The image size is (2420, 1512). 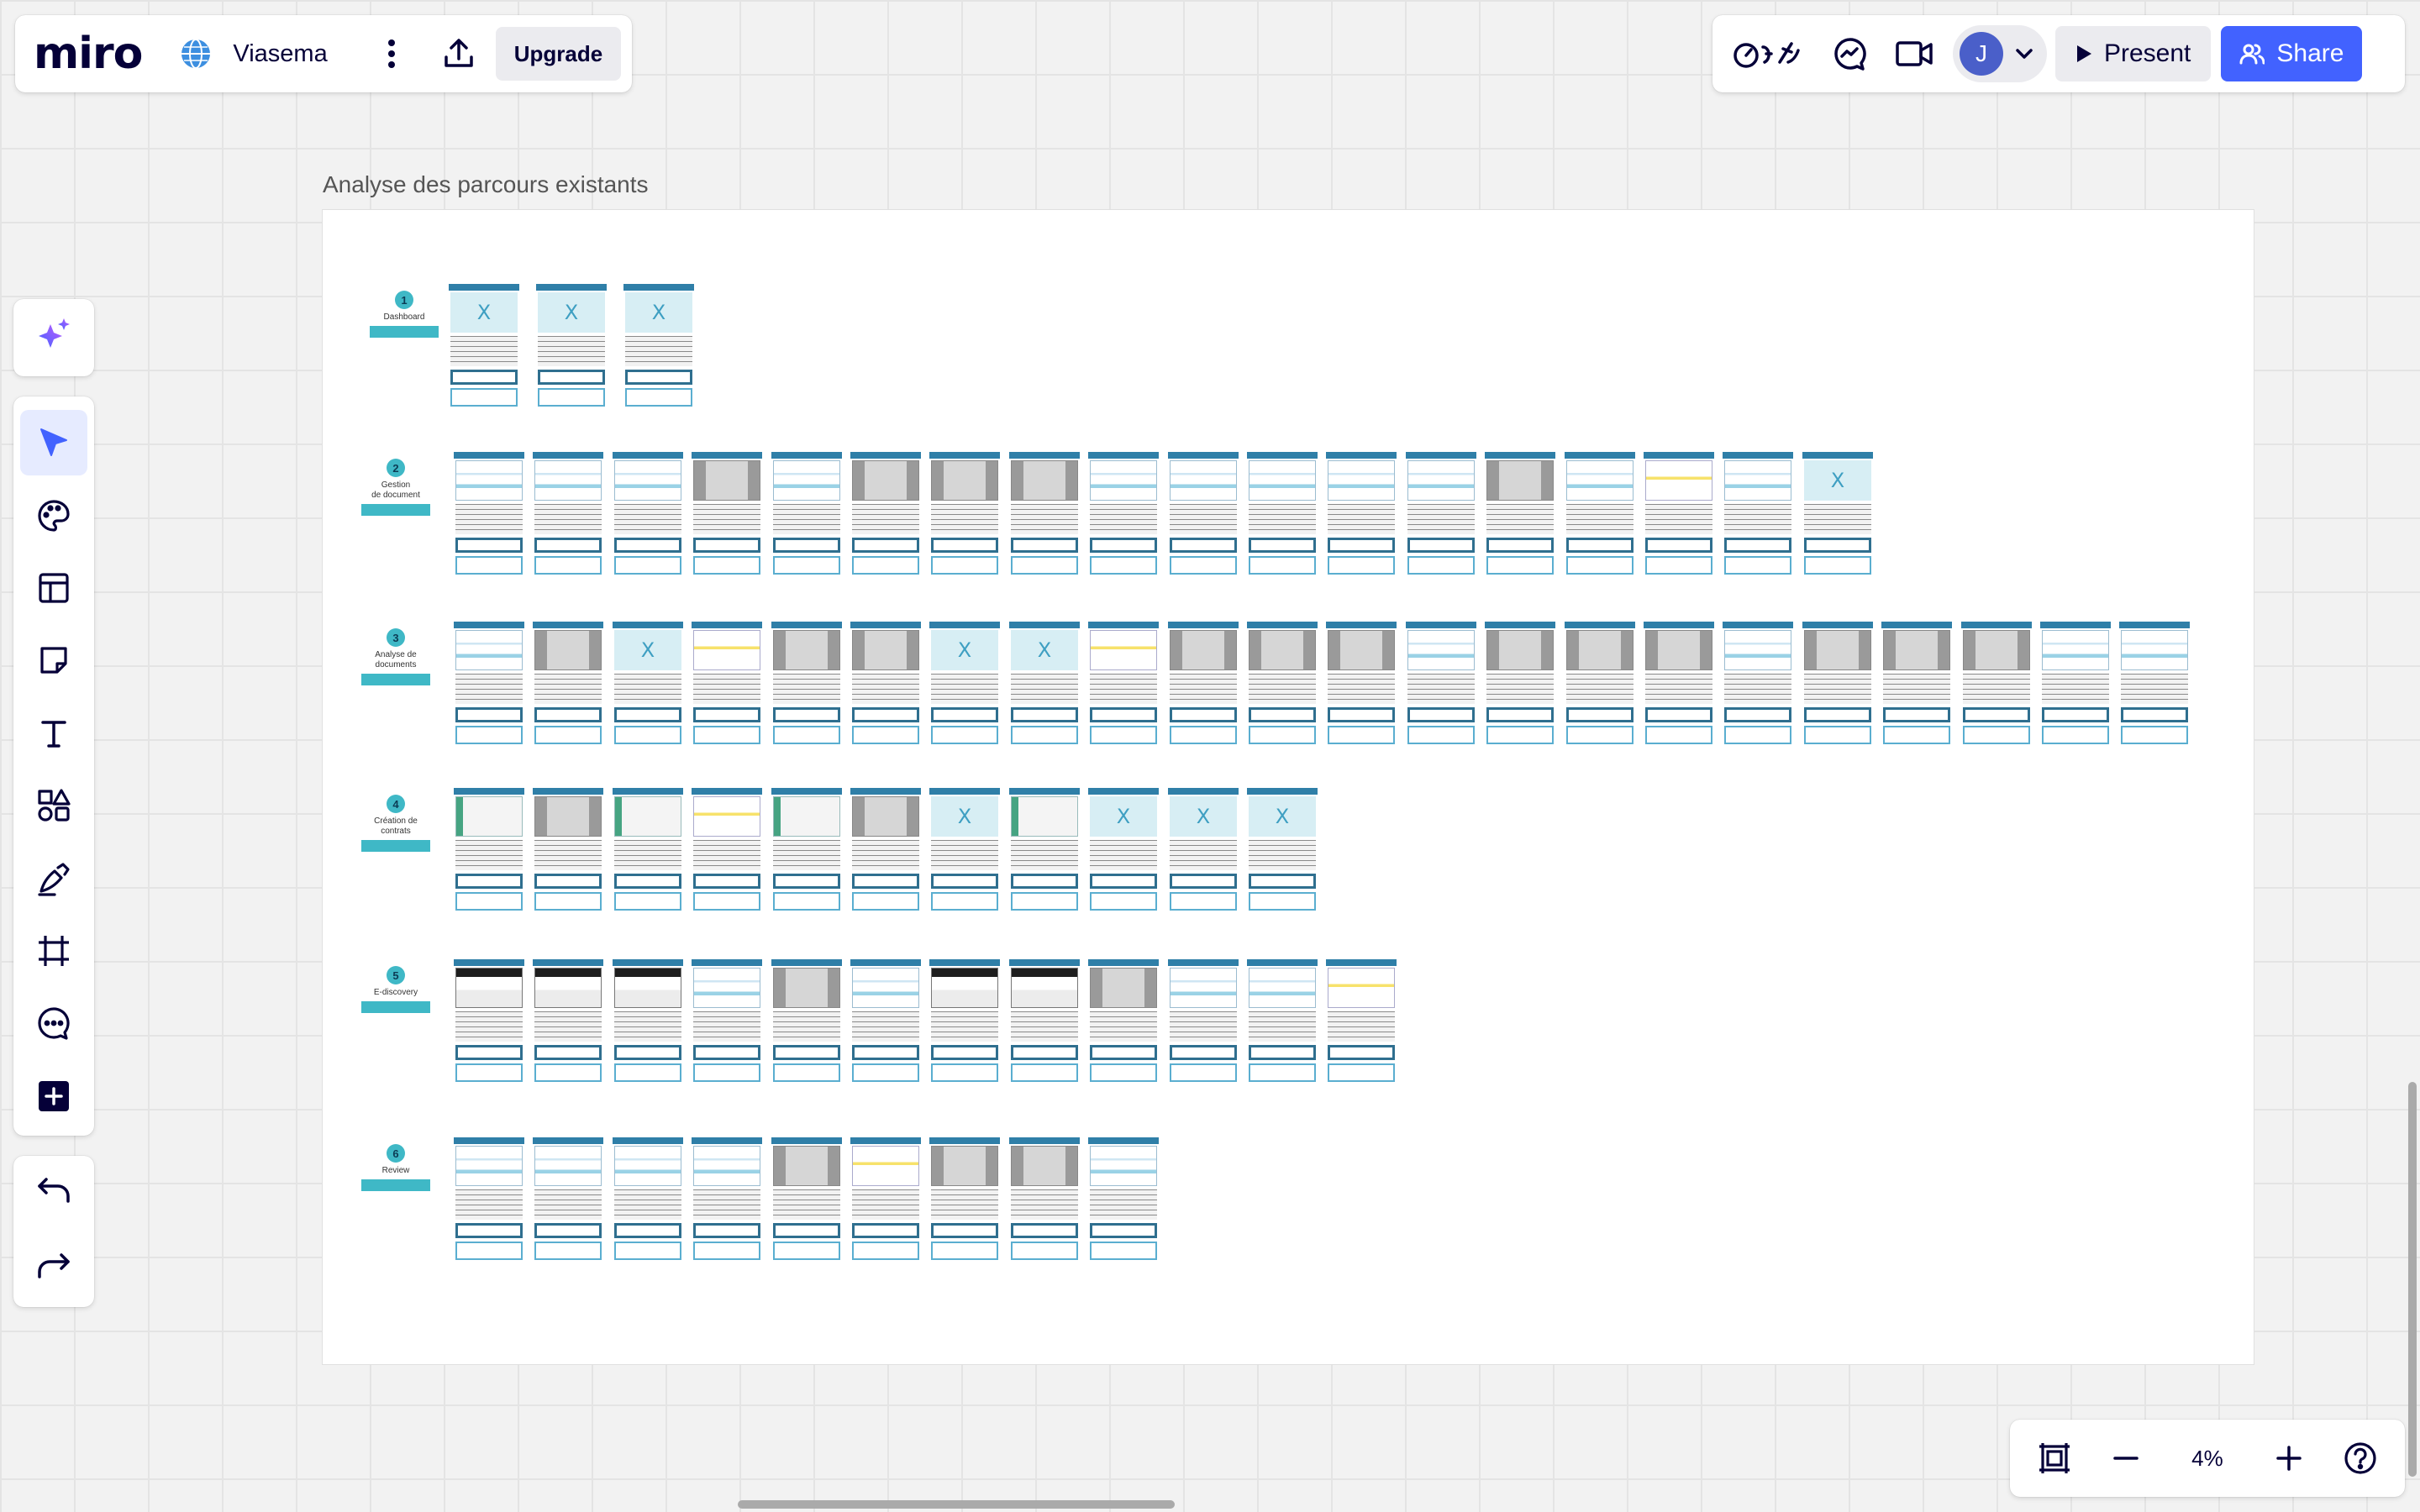 What do you see at coordinates (53, 1265) in the screenshot?
I see `redo-button` at bounding box center [53, 1265].